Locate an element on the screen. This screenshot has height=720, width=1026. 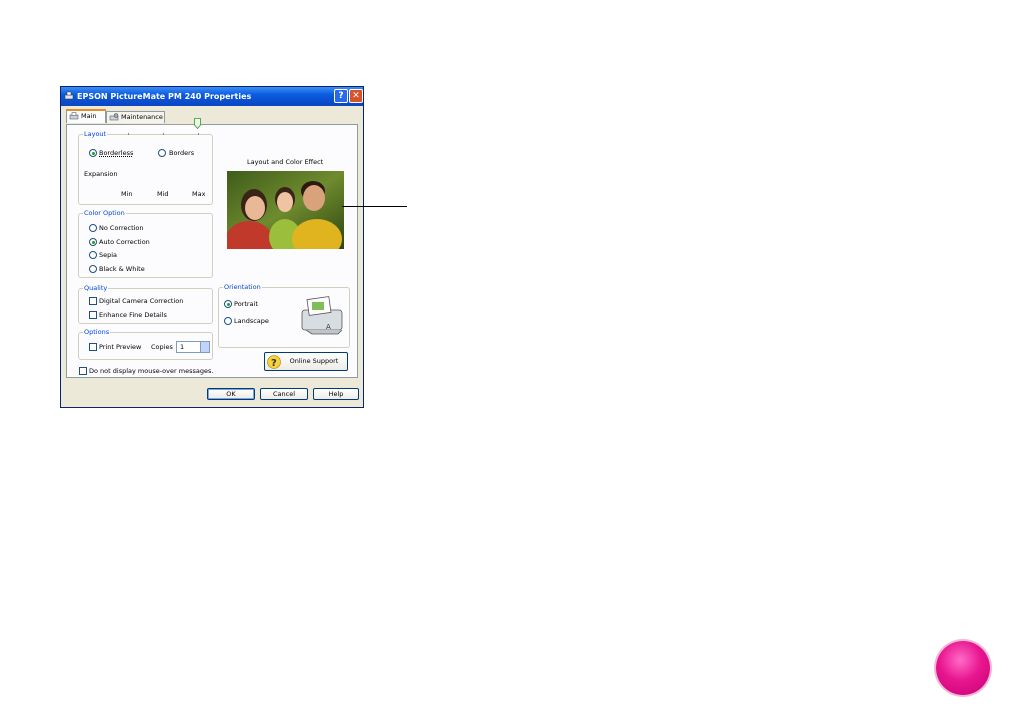
question-icon: ? is located at coordinates (274, 362).